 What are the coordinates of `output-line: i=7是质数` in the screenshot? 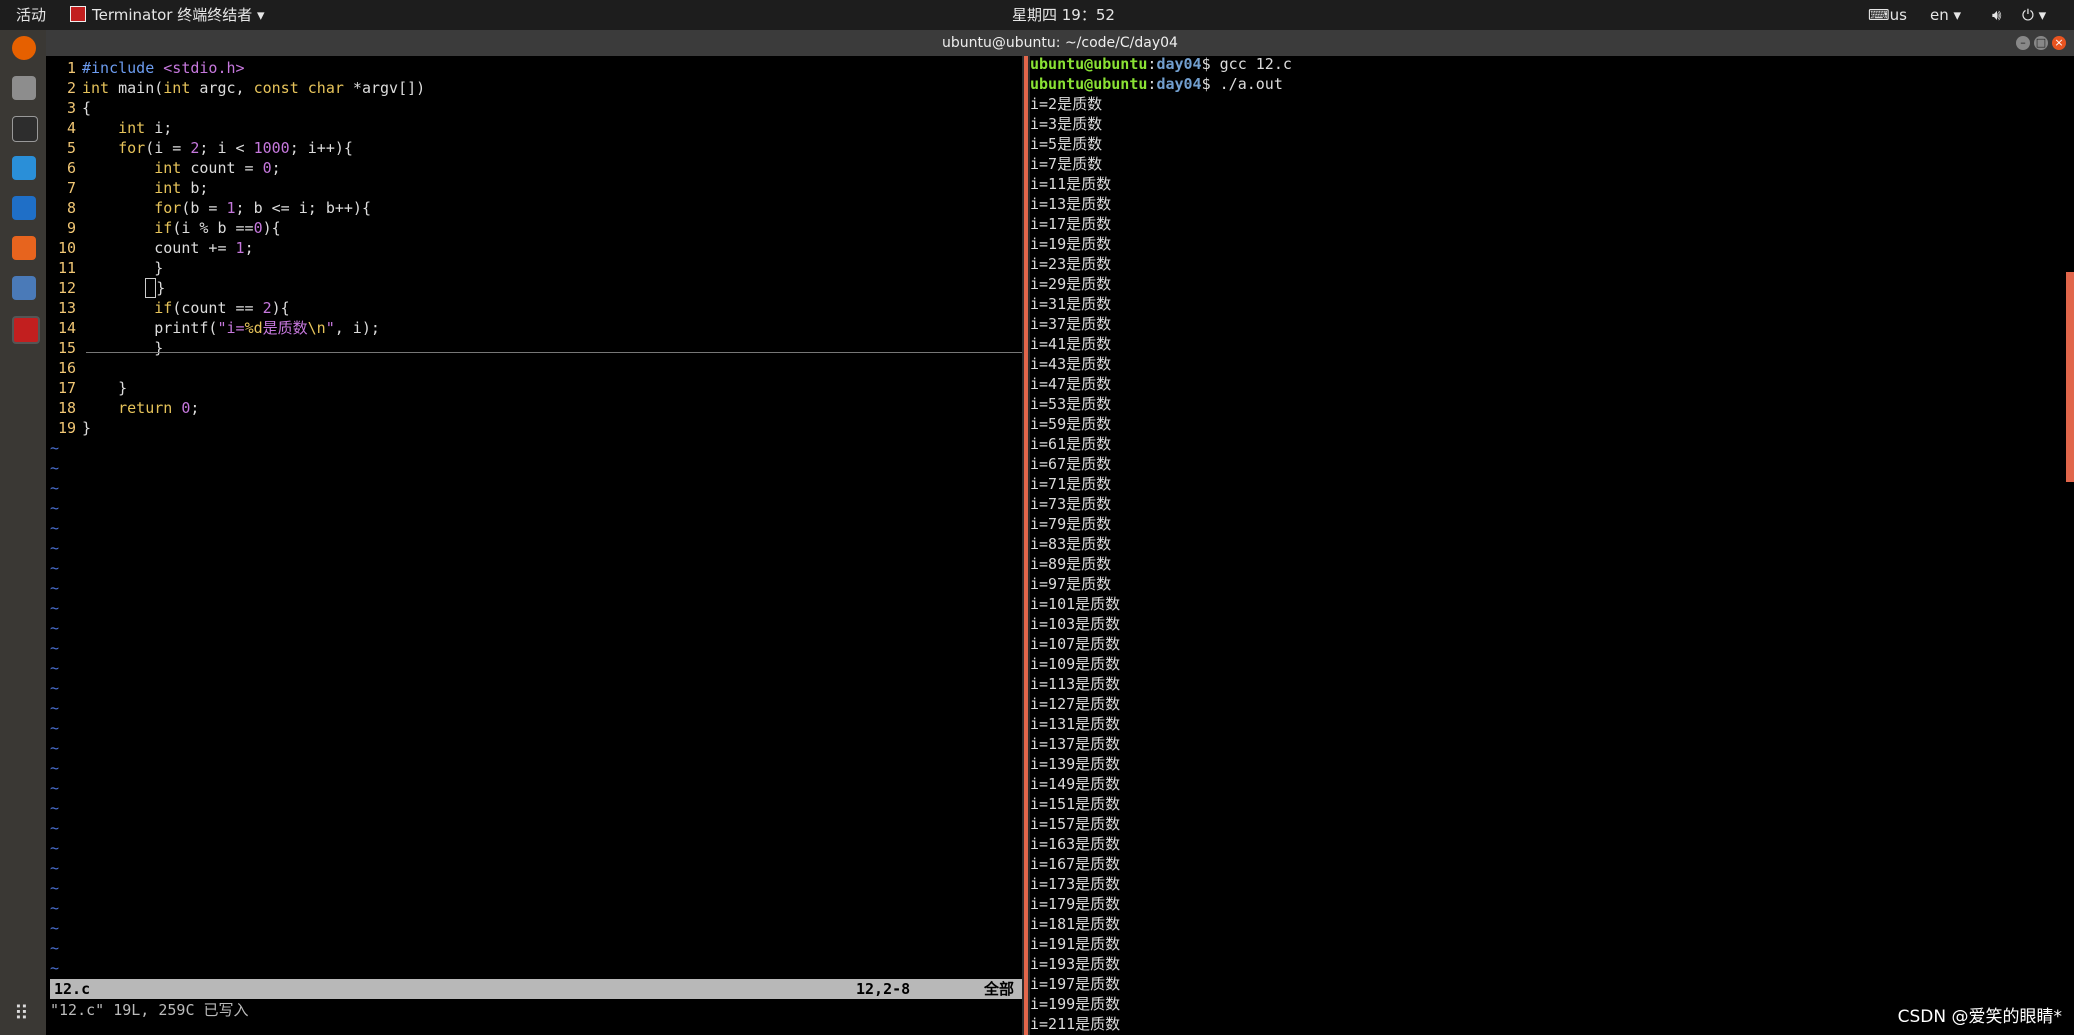 It's located at (1066, 164).